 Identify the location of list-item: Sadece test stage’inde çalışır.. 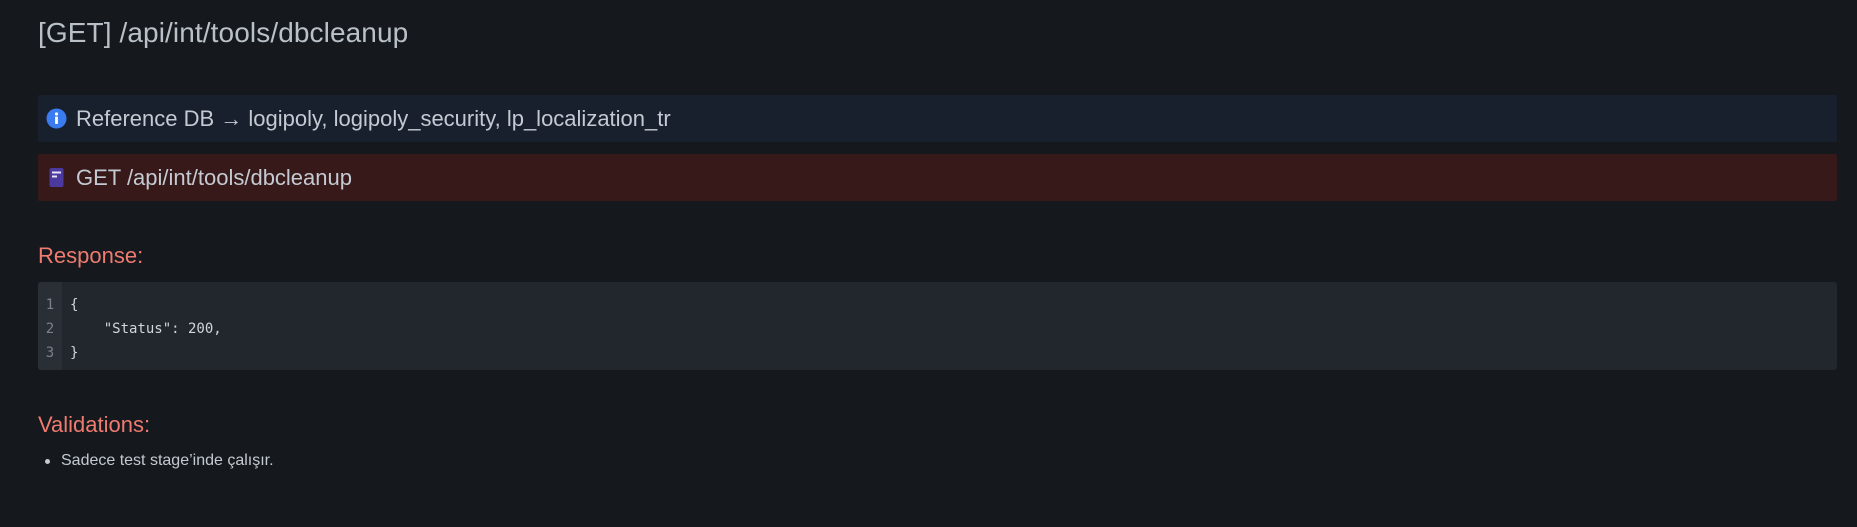
(156, 461).